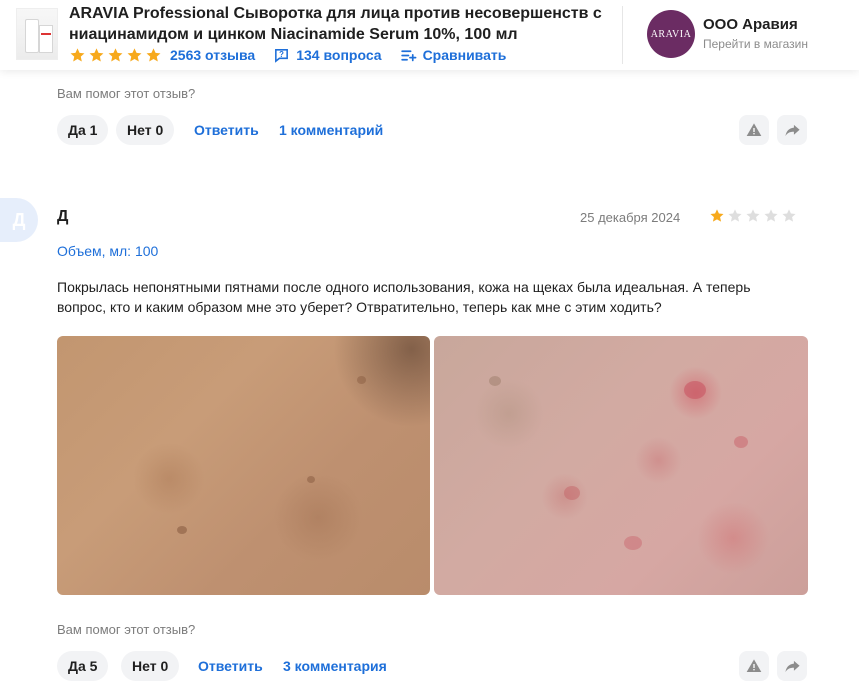 This screenshot has width=859, height=692. I want to click on question-icon: ?, so click(281, 55).